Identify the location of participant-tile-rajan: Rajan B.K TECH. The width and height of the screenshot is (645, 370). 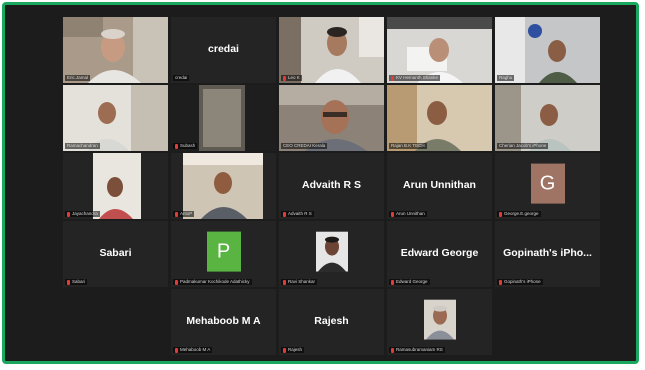
(439, 118).